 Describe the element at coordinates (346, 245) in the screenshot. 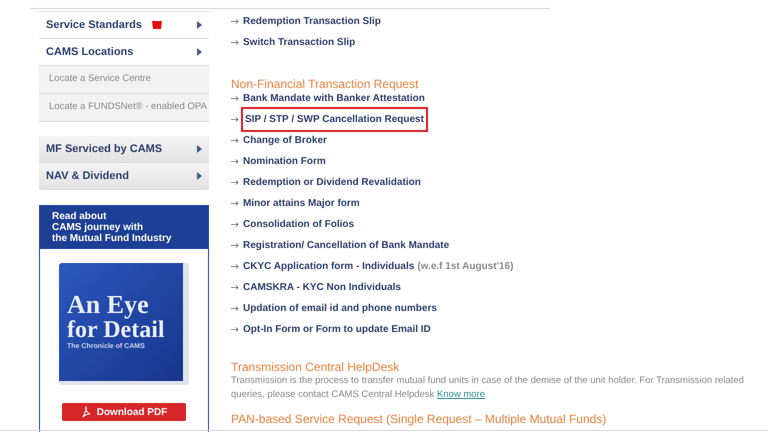

I see `form-link: Registration/ Cancellation of Bank Mandate` at that location.